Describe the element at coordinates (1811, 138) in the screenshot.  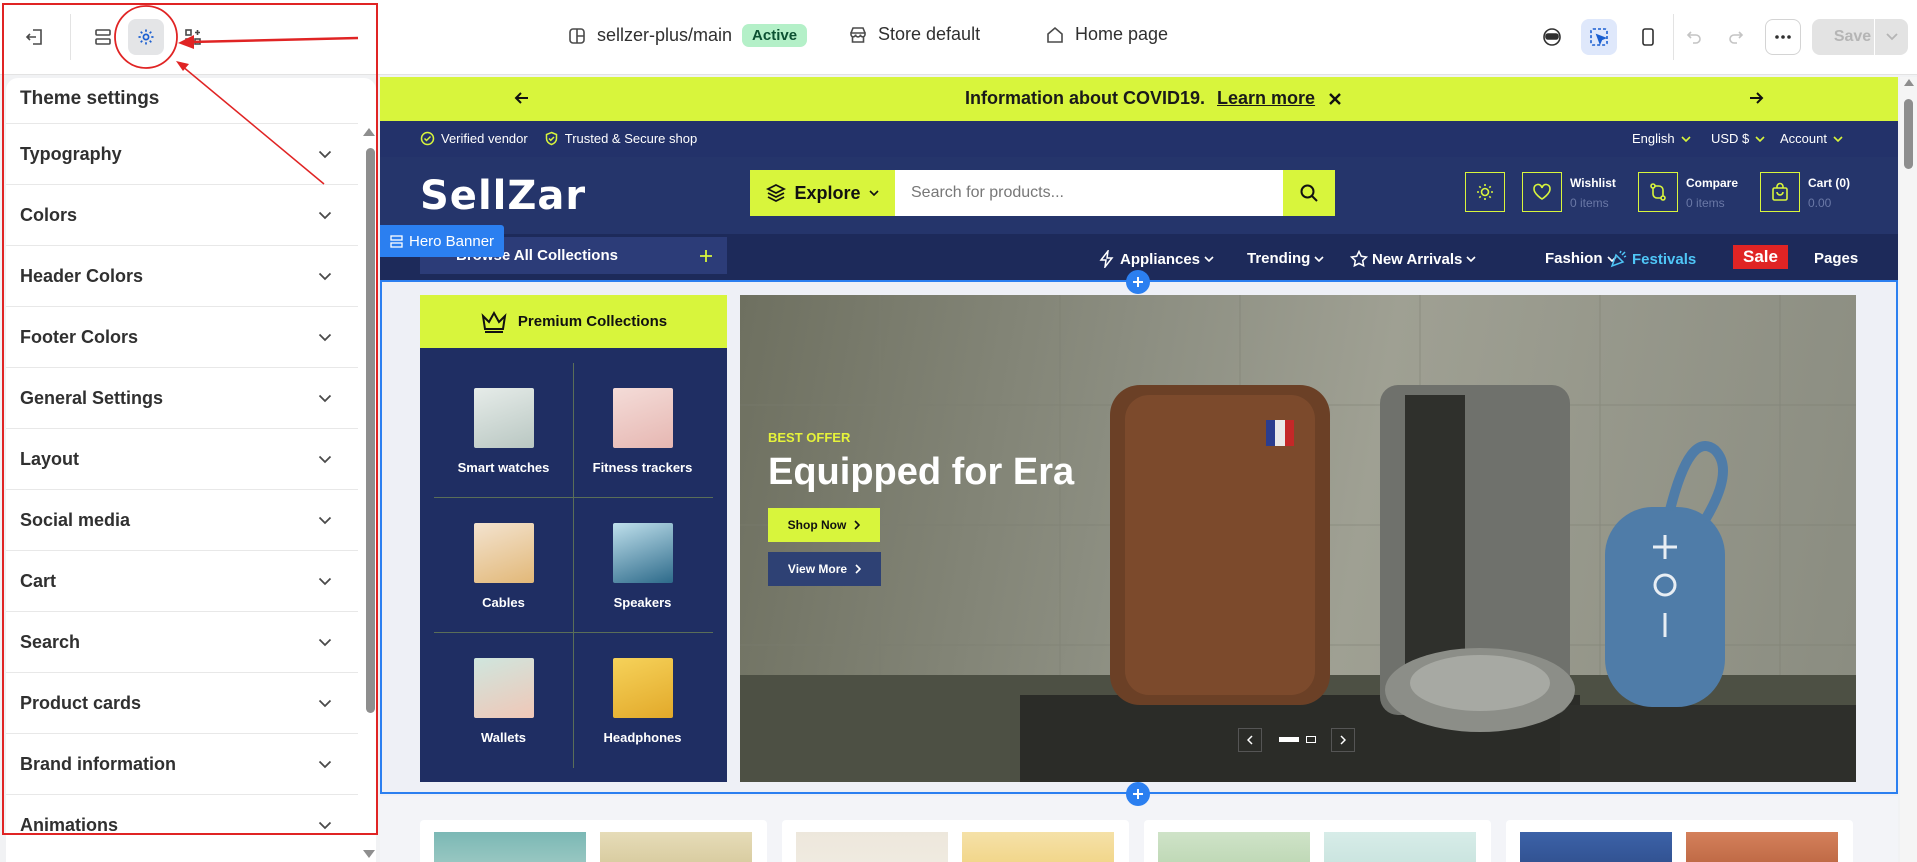
I see `account-menu: Account` at that location.